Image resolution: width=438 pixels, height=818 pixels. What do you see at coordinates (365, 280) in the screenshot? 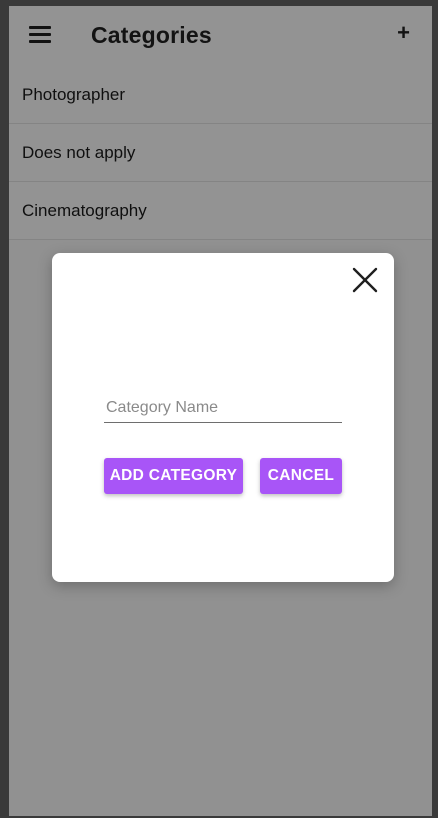
I see `close-icon` at bounding box center [365, 280].